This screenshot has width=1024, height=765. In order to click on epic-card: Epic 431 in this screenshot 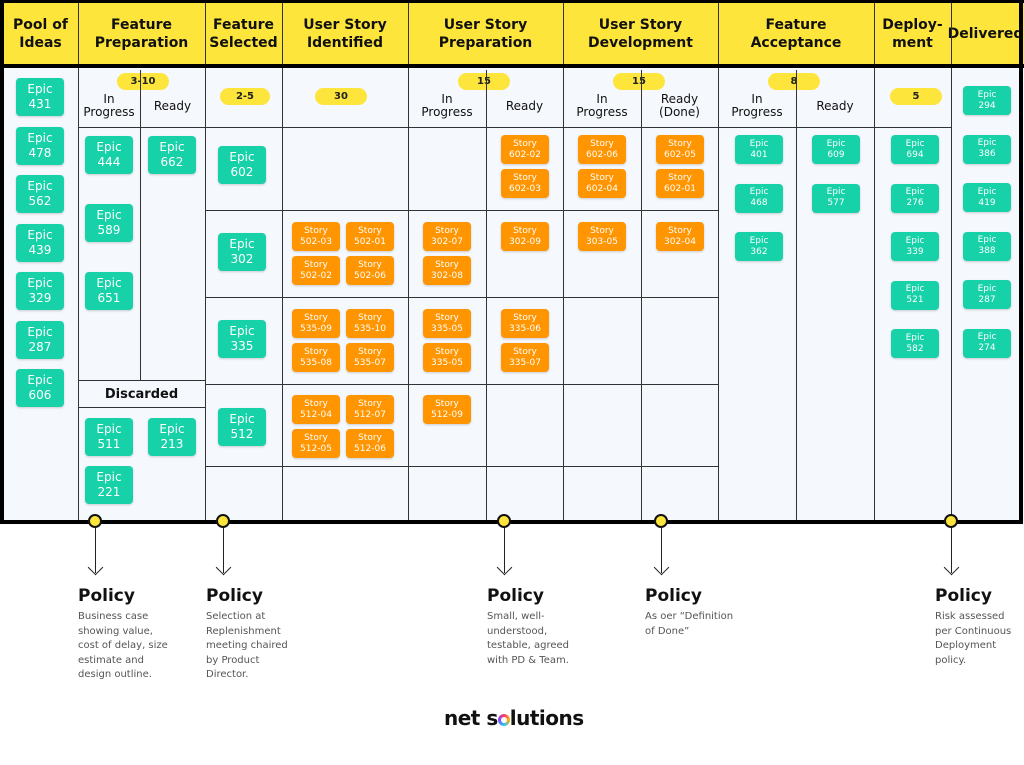, I will do `click(40, 97)`.